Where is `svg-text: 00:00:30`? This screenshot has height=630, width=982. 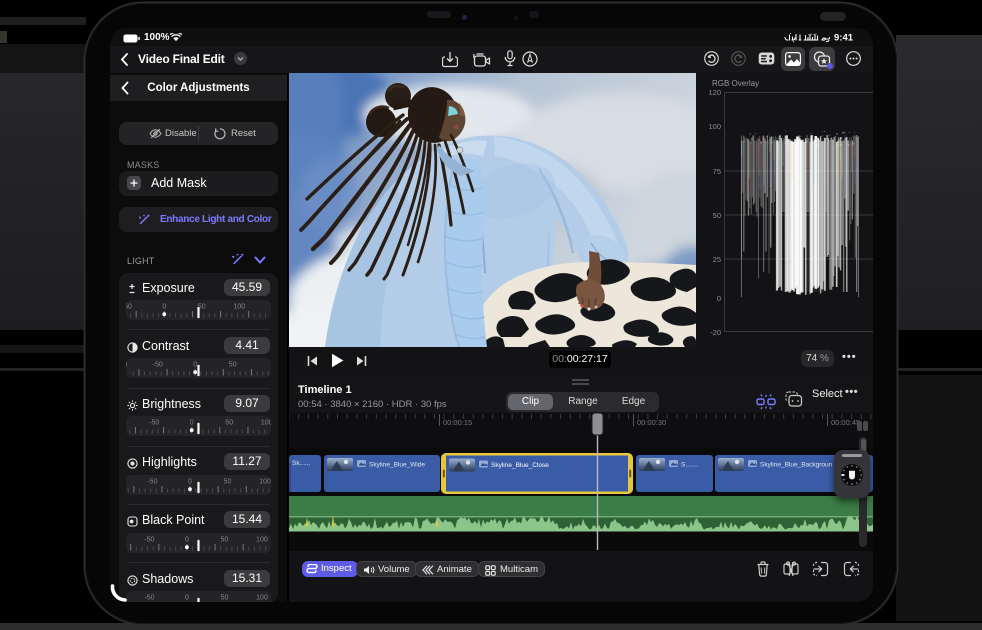
svg-text: 00:00:30 is located at coordinates (651, 422).